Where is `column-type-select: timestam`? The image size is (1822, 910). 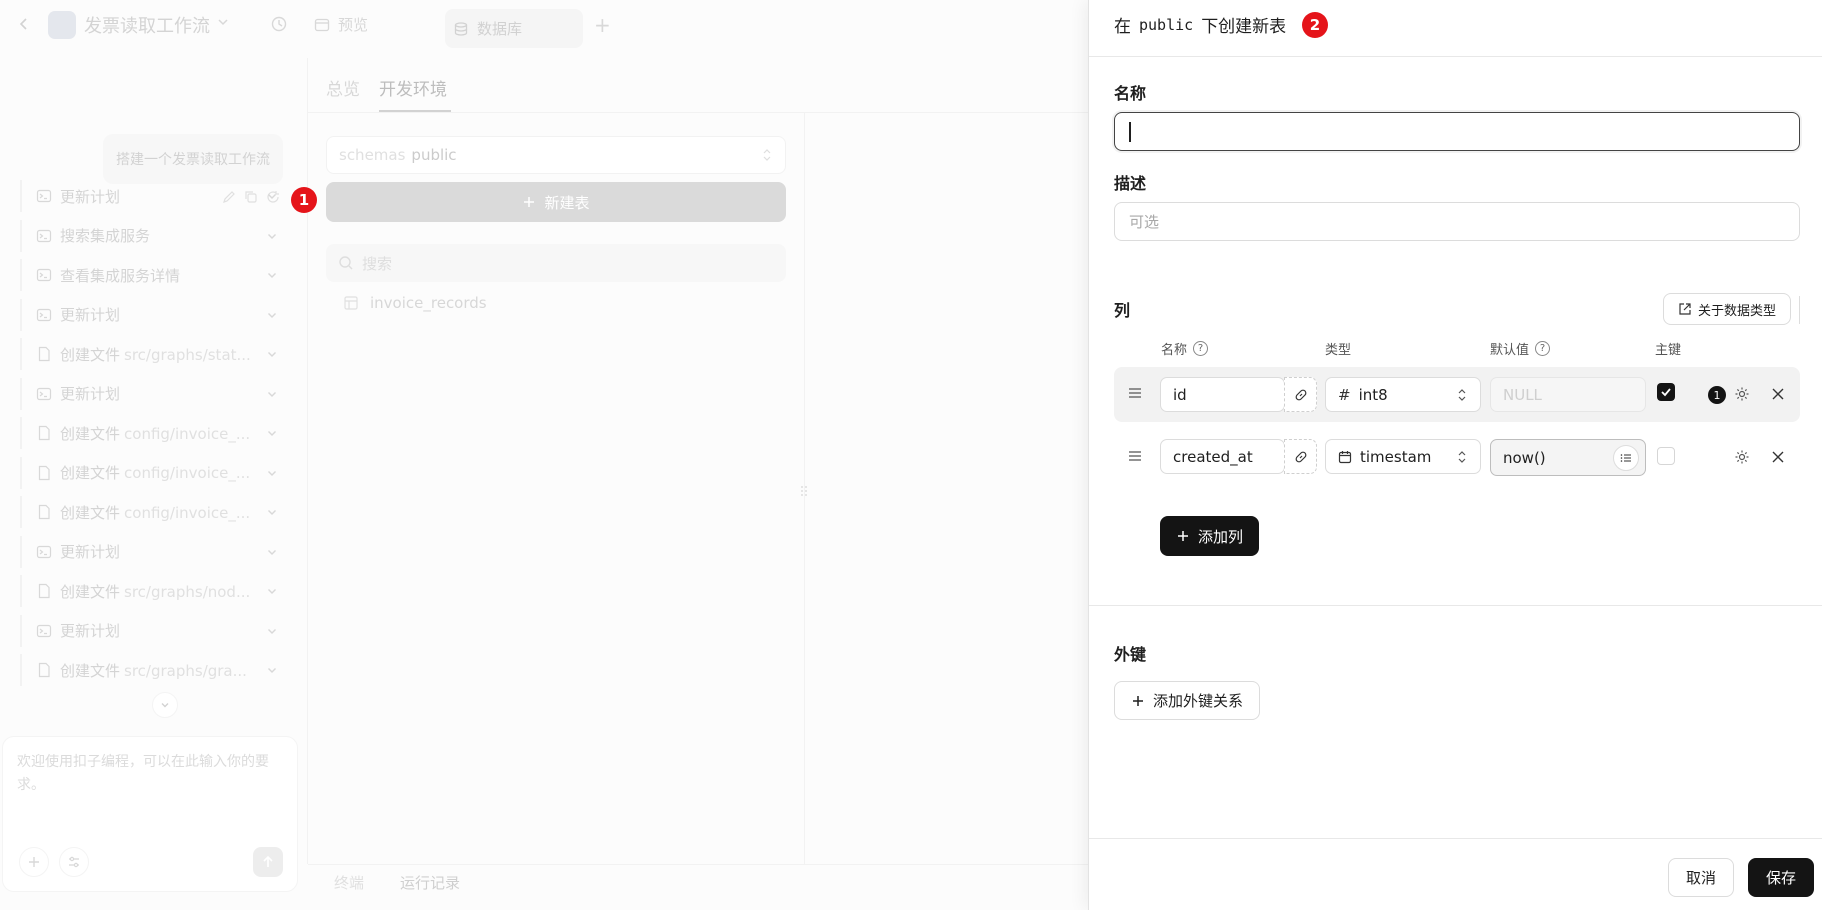
column-type-select: timestam is located at coordinates (1403, 456).